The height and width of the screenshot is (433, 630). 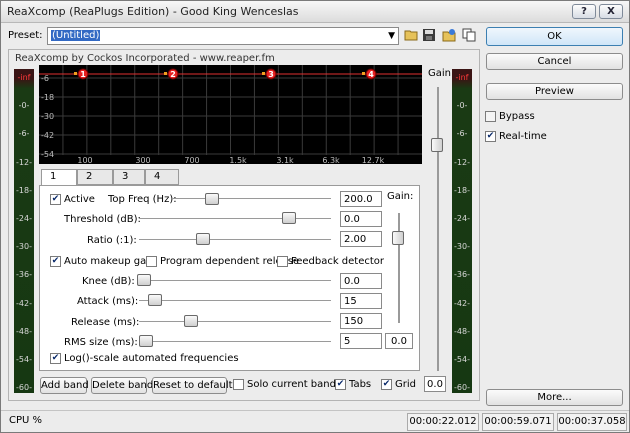 What do you see at coordinates (361, 281) in the screenshot?
I see `knee-input: 0.0` at bounding box center [361, 281].